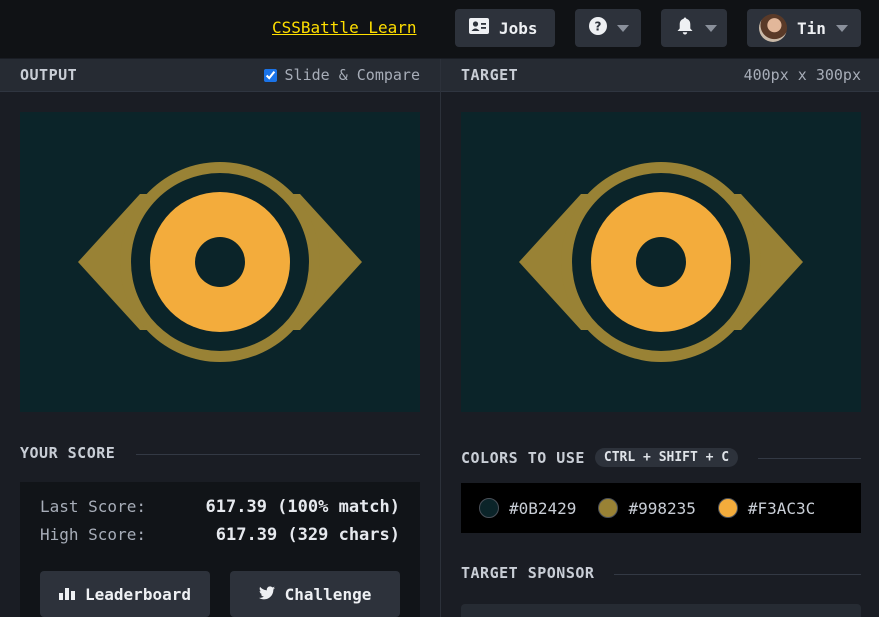  What do you see at coordinates (694, 28) in the screenshot?
I see `notifications-button` at bounding box center [694, 28].